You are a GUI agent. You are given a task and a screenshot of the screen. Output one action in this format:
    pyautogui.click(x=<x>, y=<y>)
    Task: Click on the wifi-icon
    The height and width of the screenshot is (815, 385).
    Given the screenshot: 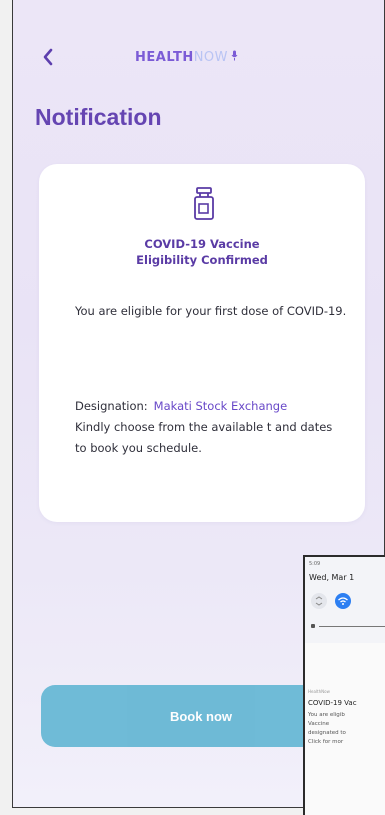 What is the action you would take?
    pyautogui.click(x=343, y=601)
    